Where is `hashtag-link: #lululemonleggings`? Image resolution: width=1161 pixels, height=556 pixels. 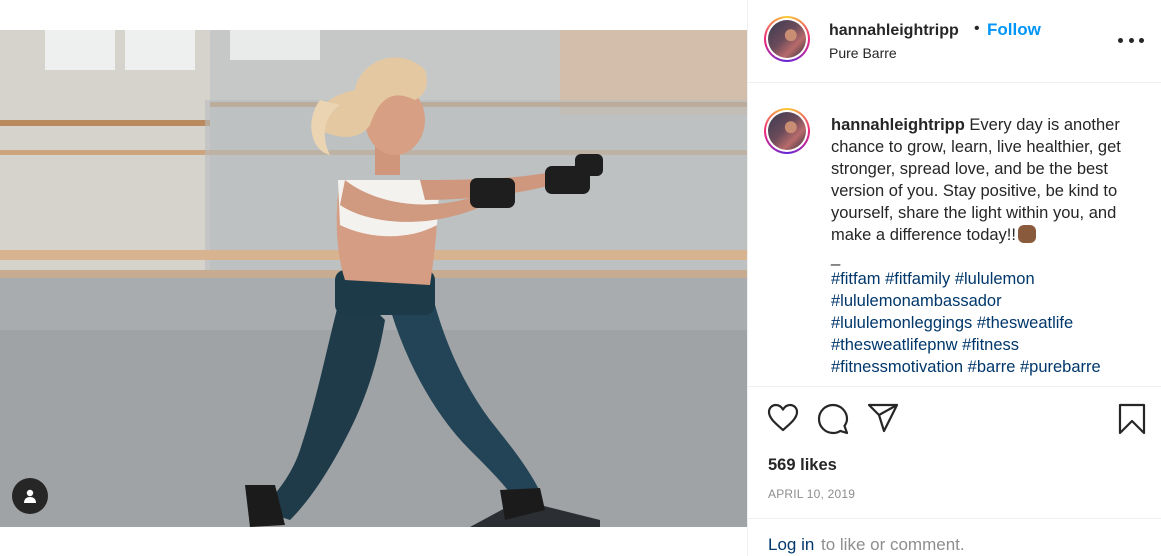
hashtag-link: #lululemonleggings is located at coordinates (901, 323).